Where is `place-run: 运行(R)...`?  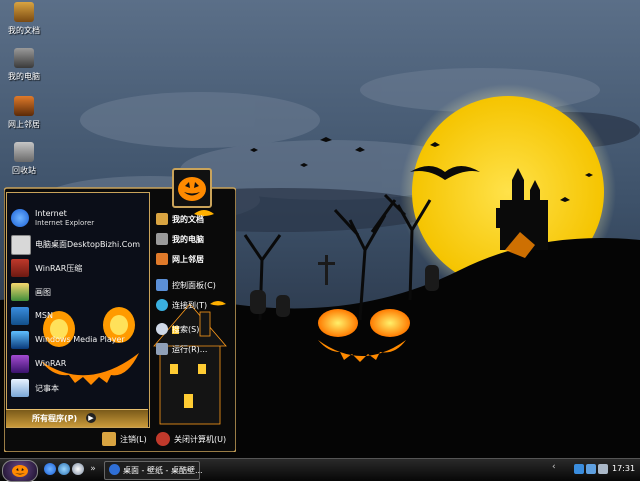
place-run: 运行(R)... is located at coordinates (194, 350).